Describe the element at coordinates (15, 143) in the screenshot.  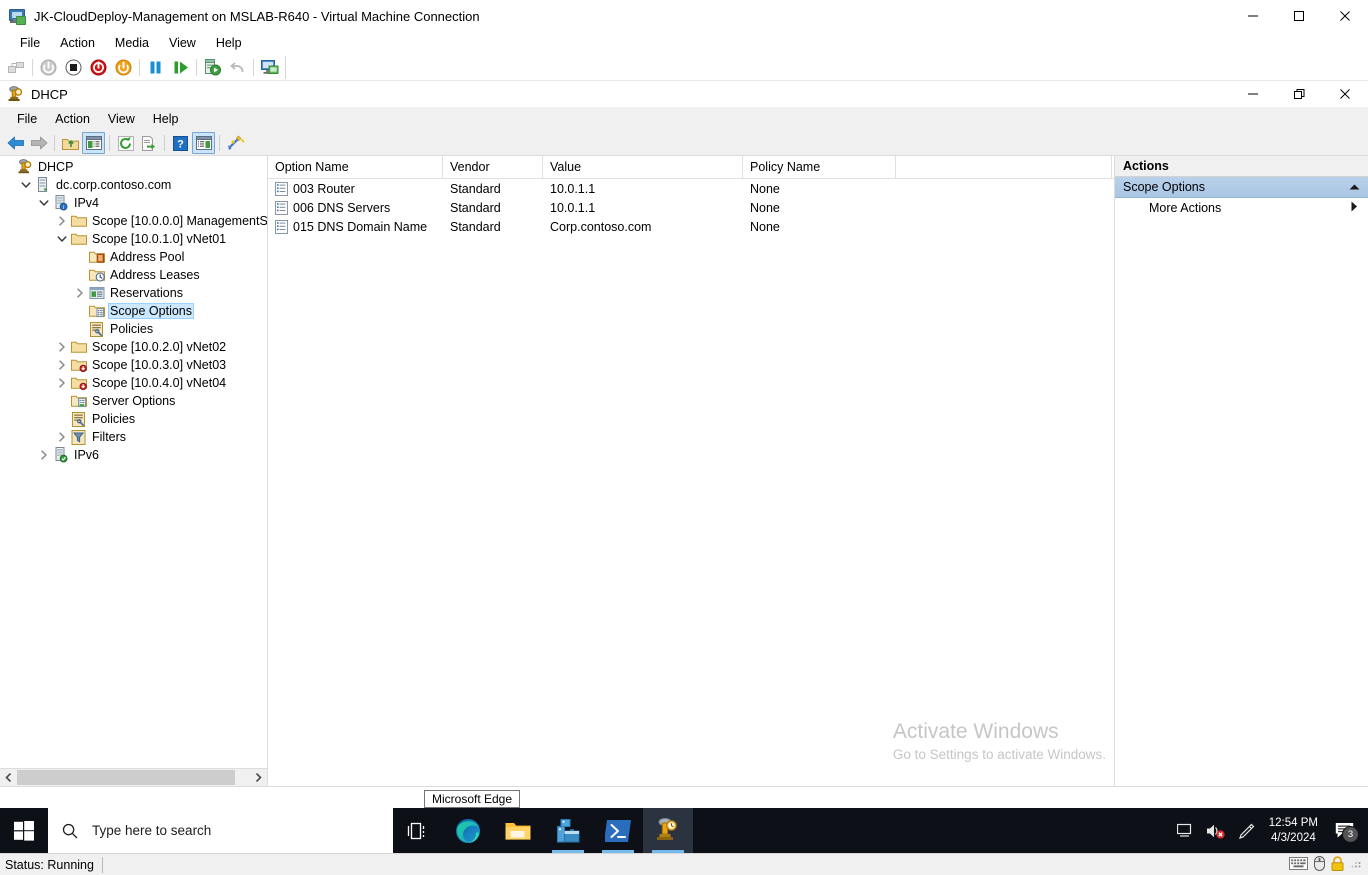
I see `back-arrow-icon` at that location.